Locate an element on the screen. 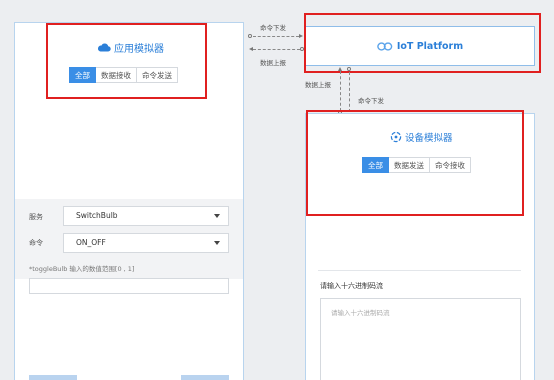  device-simulator-title: 设备模拟器 is located at coordinates (421, 137).